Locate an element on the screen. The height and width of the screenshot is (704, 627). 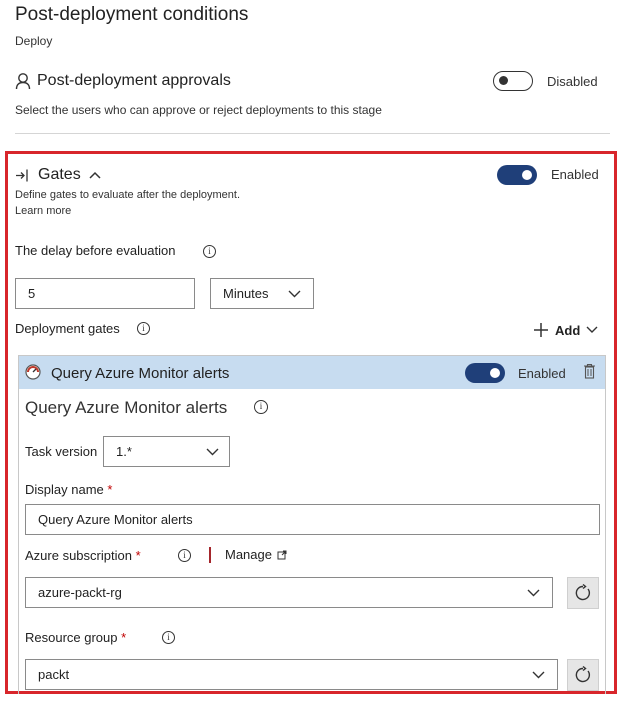
section-divider is located at coordinates (312, 133).